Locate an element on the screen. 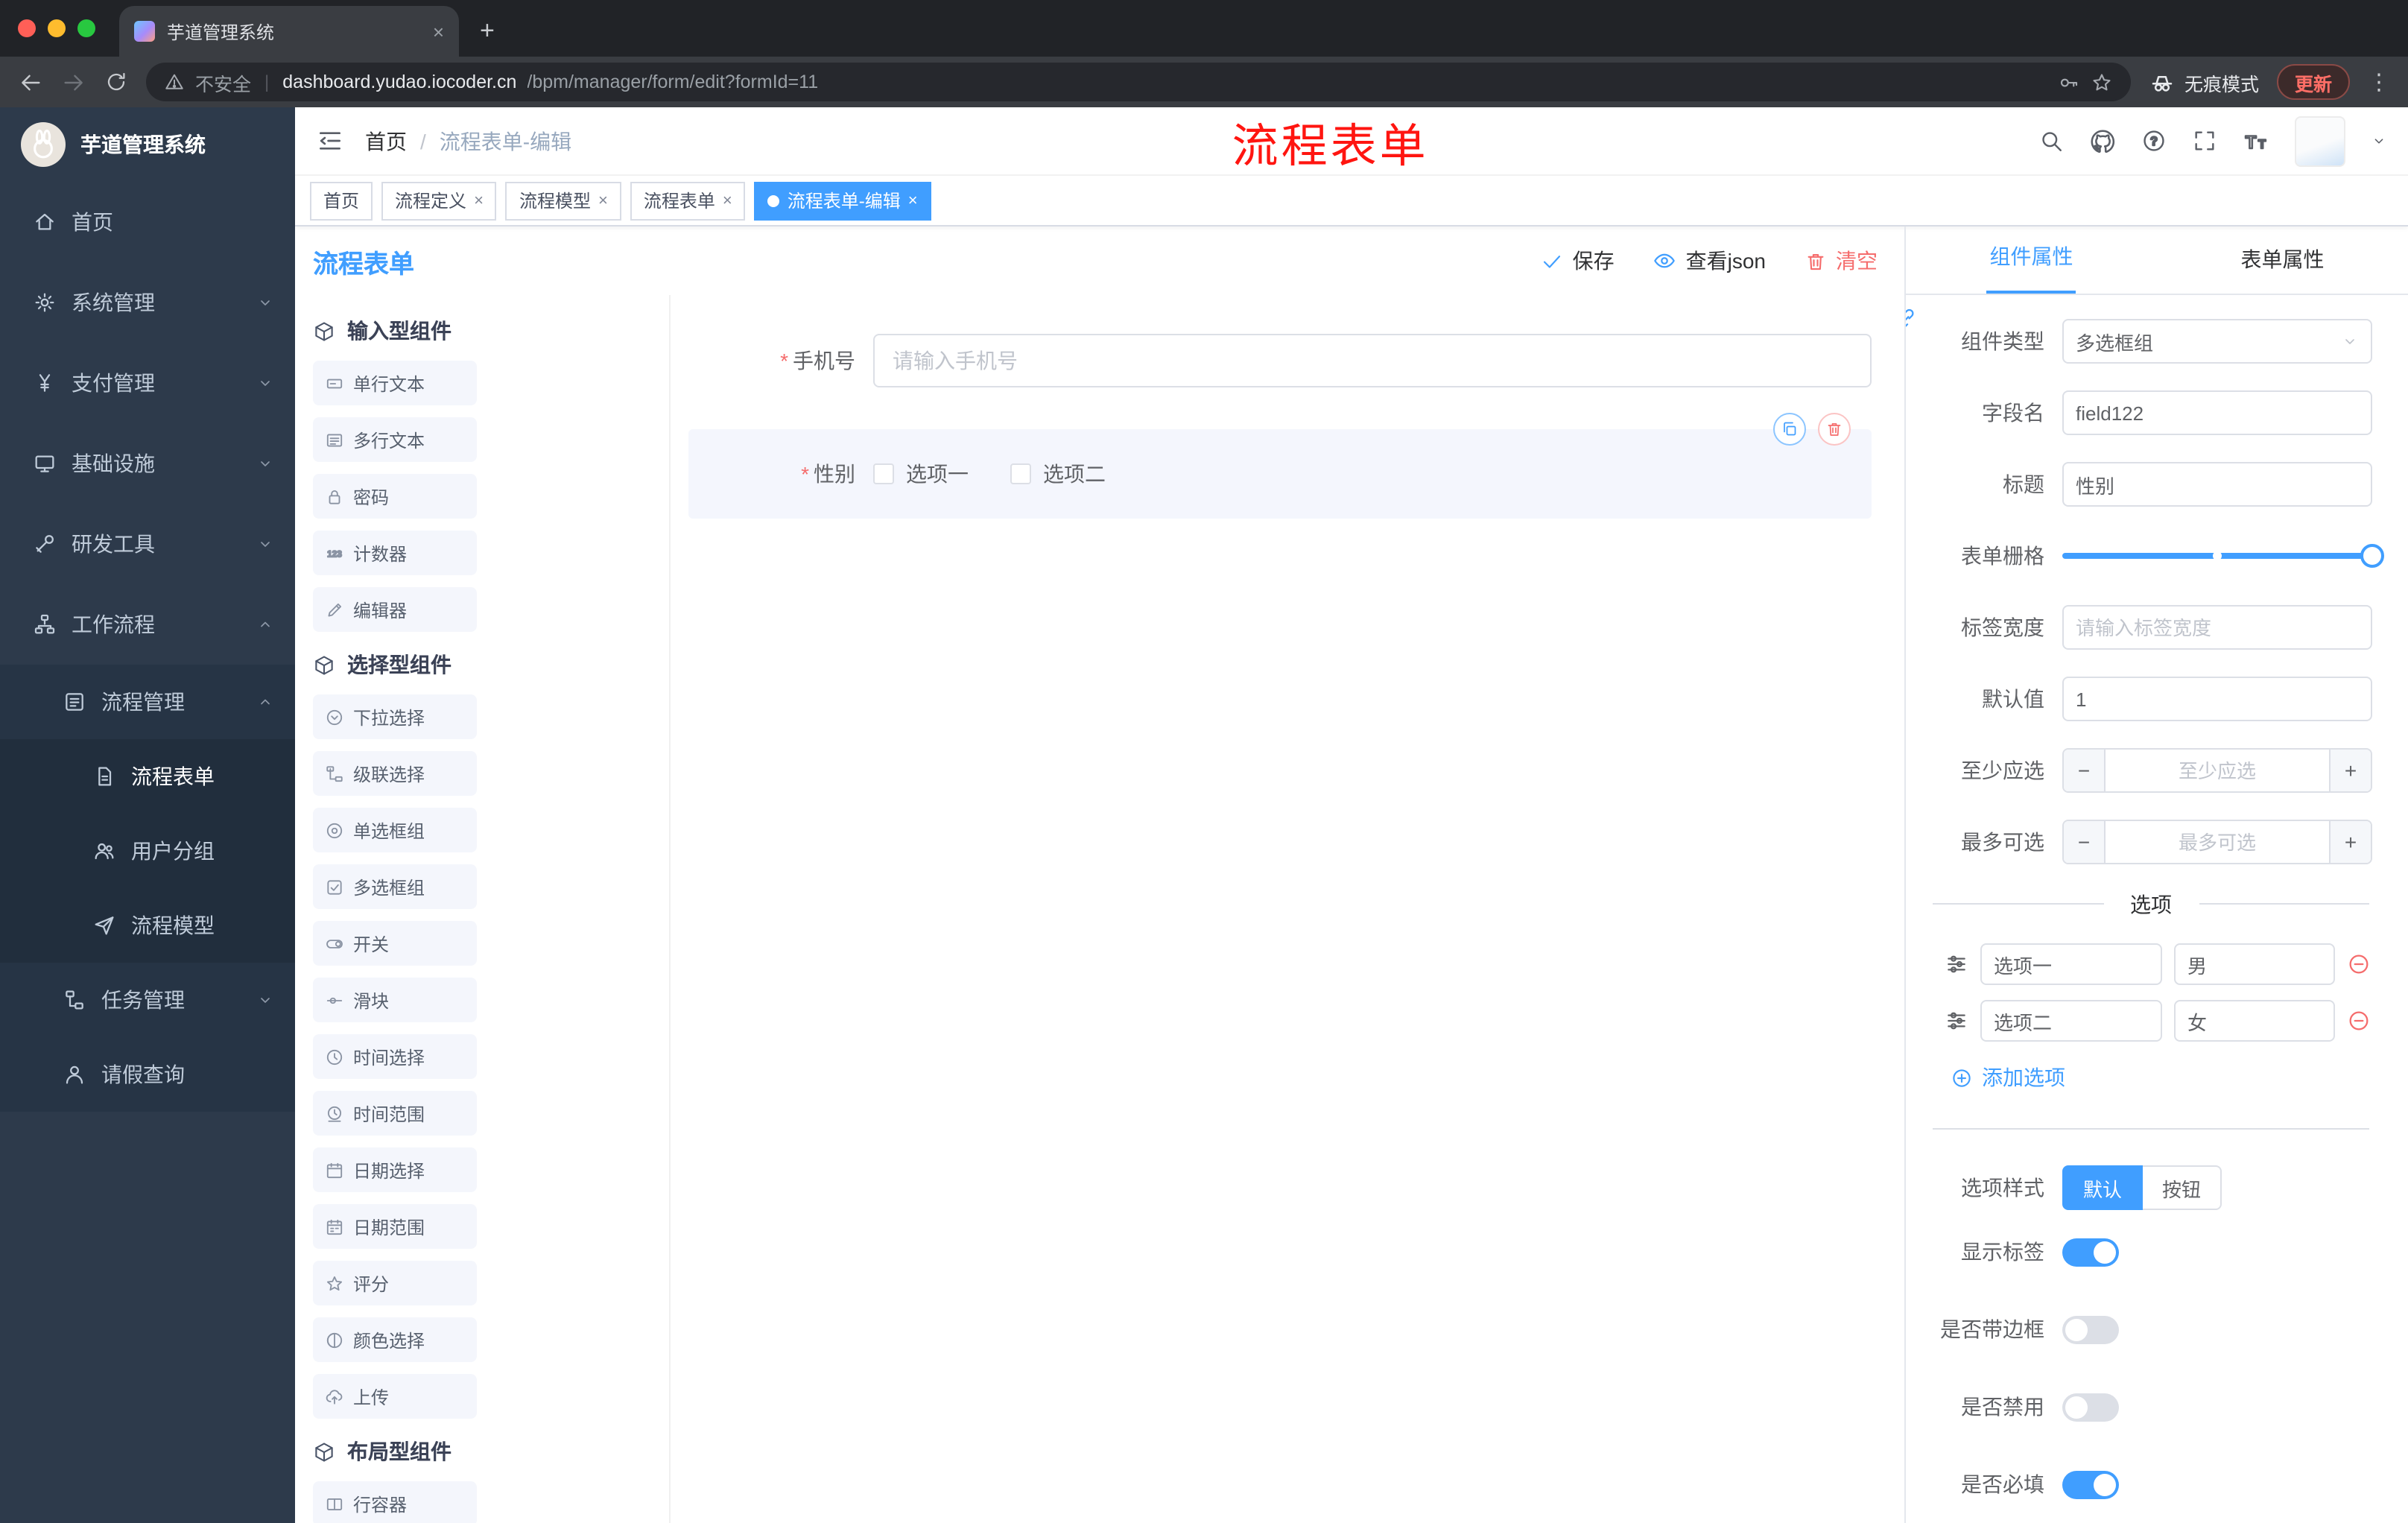 The image size is (2408, 1523). form-grid-slider is located at coordinates (2223, 556).